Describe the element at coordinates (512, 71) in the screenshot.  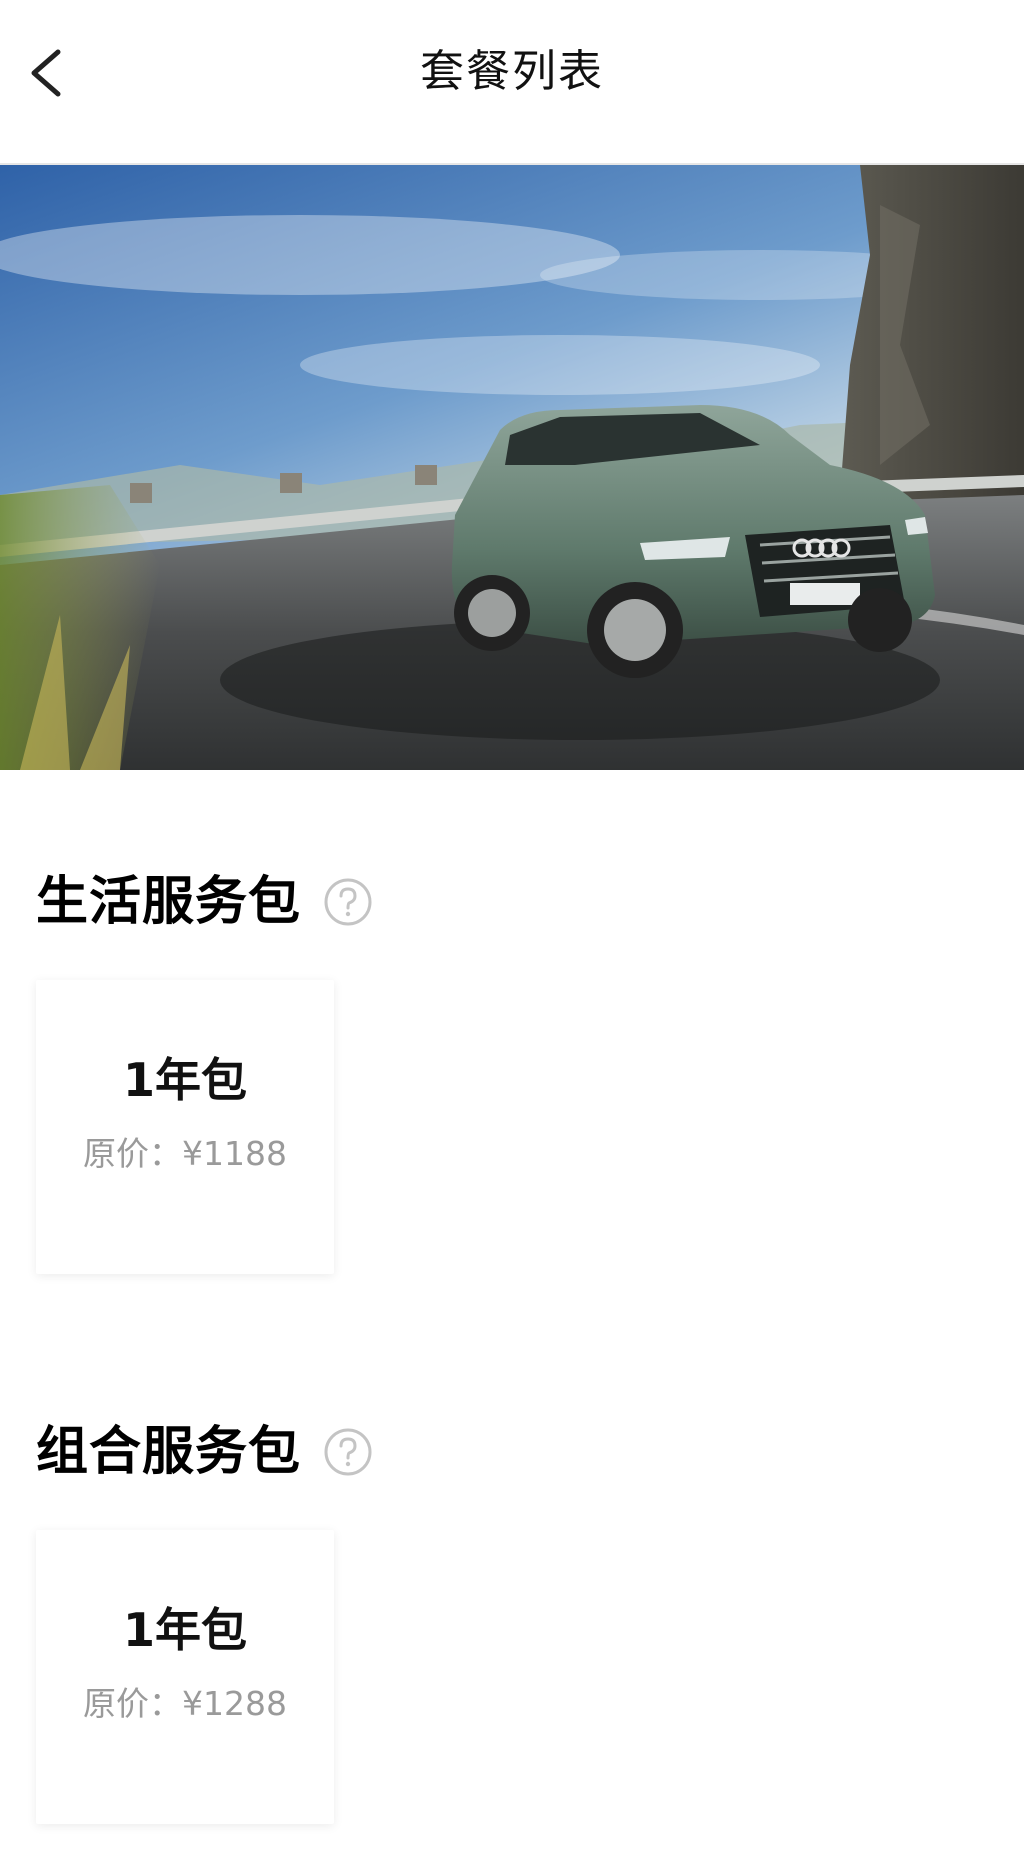
I see `page-title: 套餐列表` at that location.